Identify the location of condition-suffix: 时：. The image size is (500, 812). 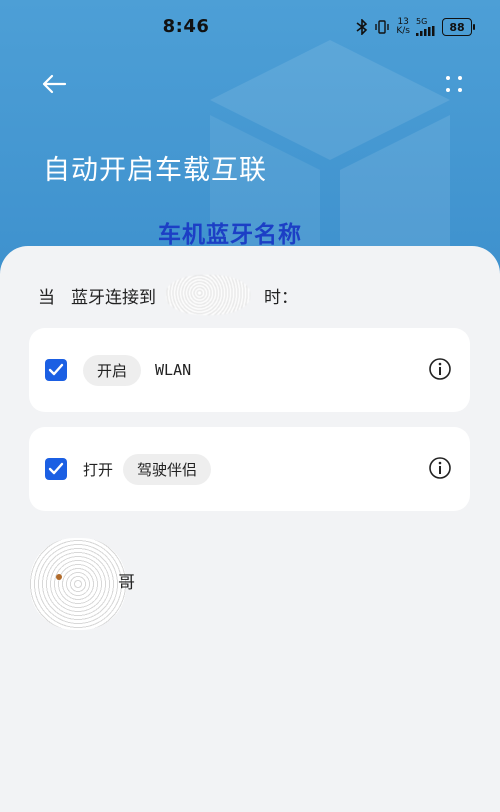
(281, 297).